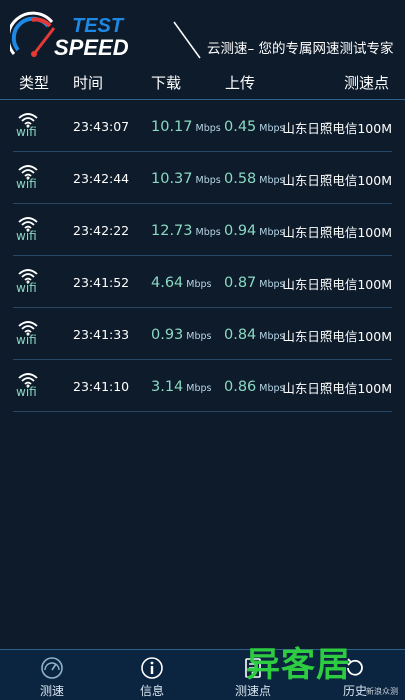 The height and width of the screenshot is (700, 405). I want to click on app-header: TEST SPEED 云测速– 您的专属网速测试专家, so click(202, 32).